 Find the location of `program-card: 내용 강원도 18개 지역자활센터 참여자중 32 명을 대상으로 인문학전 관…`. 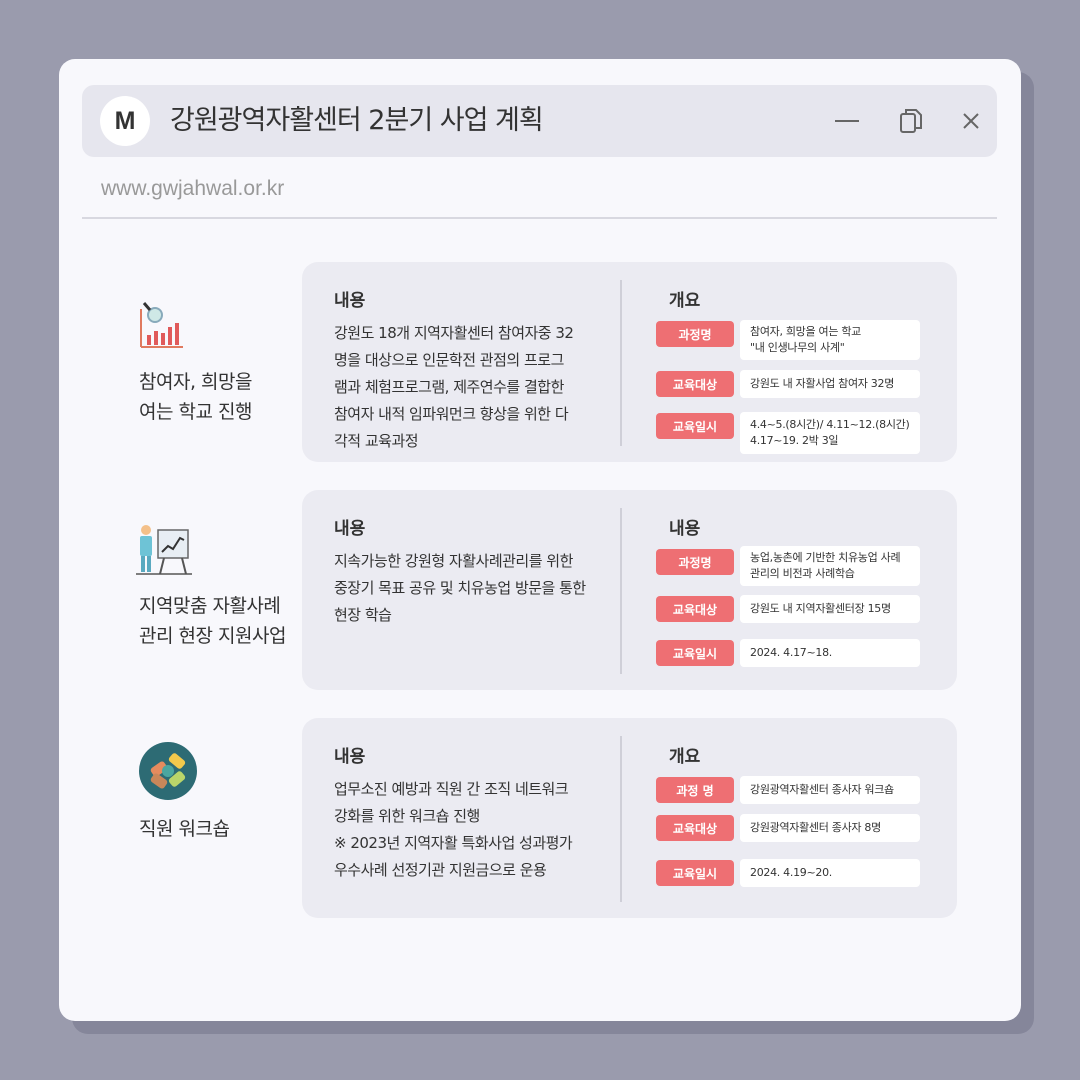

program-card: 내용 강원도 18개 지역자활센터 참여자중 32 명을 대상으로 인문학전 관… is located at coordinates (629, 362).